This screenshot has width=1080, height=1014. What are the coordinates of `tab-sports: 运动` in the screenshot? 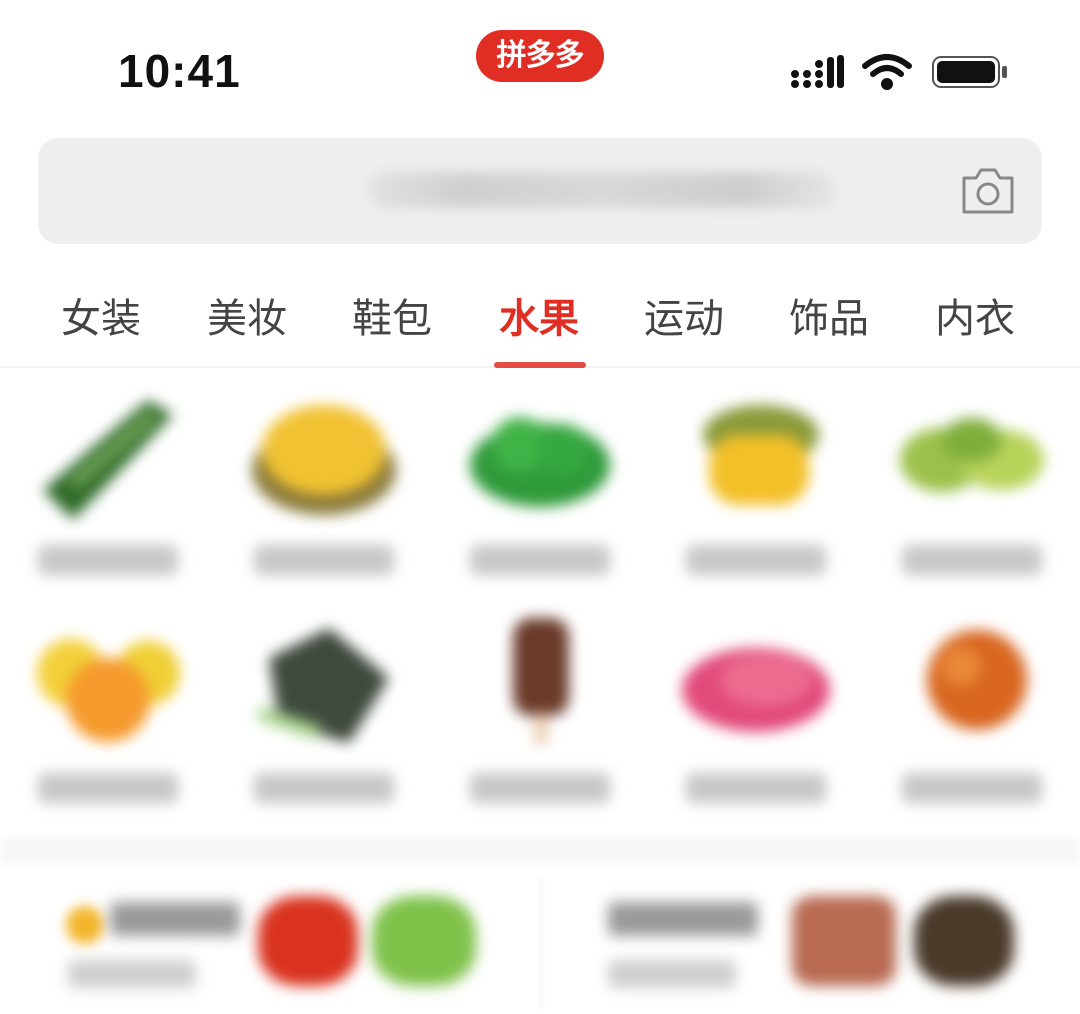 It's located at (684, 315).